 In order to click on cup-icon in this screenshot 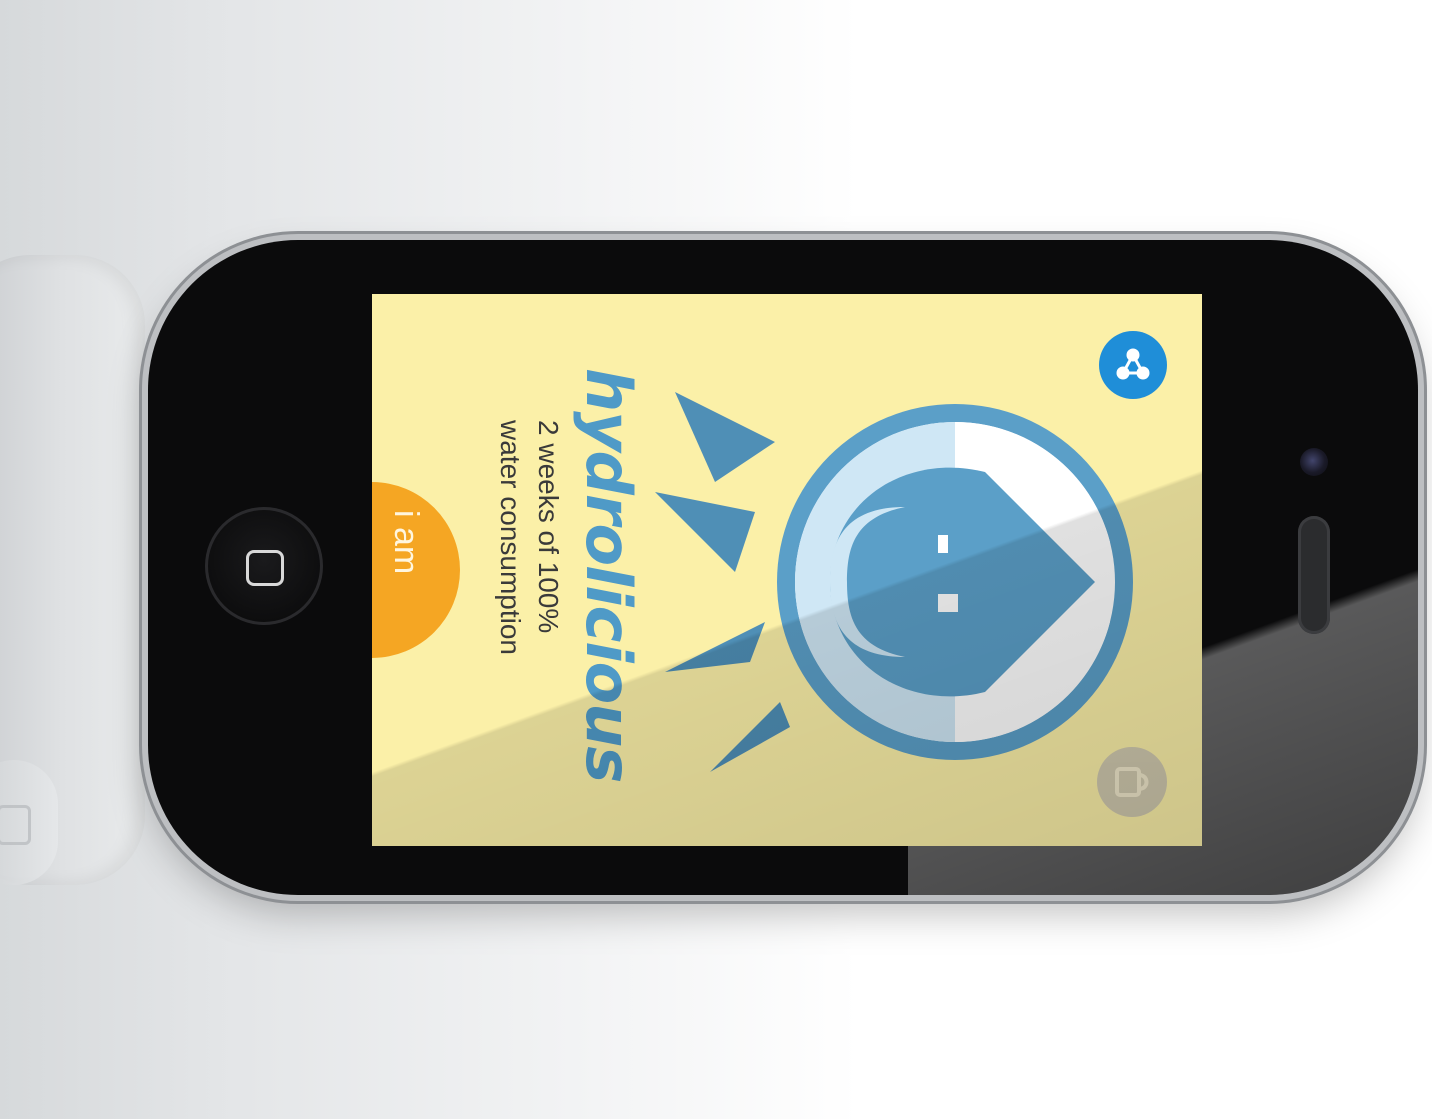, I will do `click(1132, 782)`.